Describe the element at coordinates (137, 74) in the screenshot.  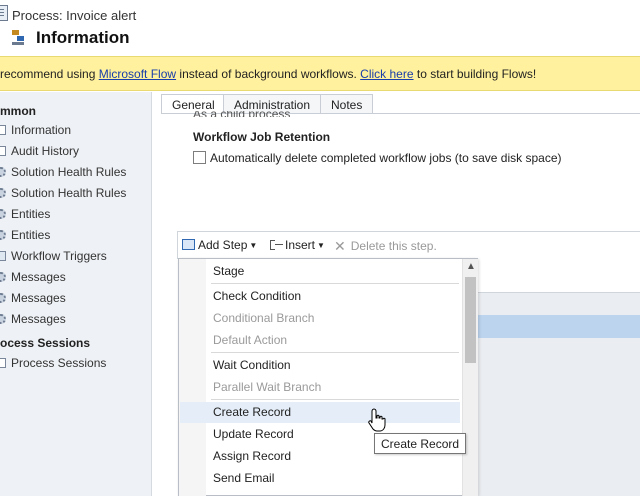
I see `microsoft-flow-link: Microsoft Flow` at that location.